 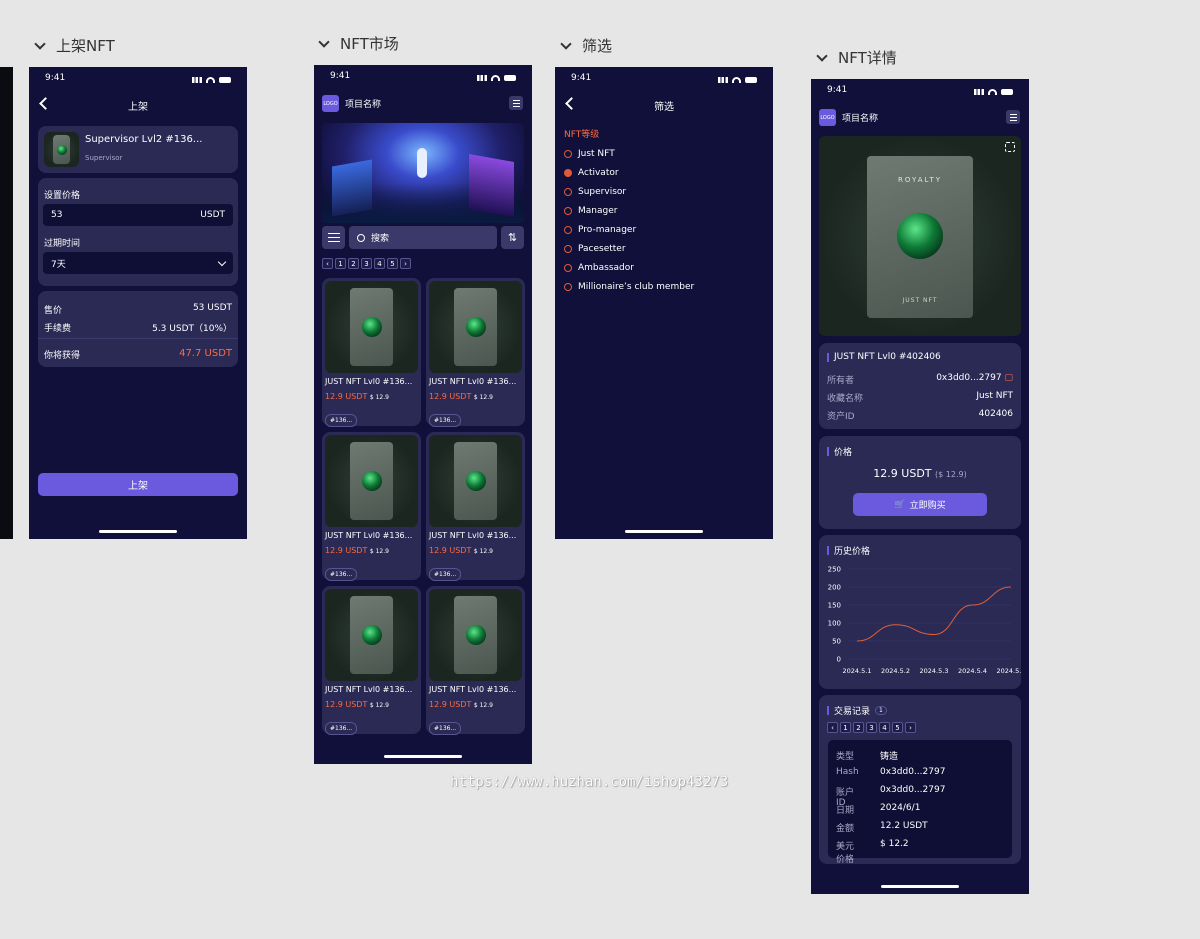 What do you see at coordinates (590, 211) in the screenshot?
I see `filter-option: Manager` at bounding box center [590, 211].